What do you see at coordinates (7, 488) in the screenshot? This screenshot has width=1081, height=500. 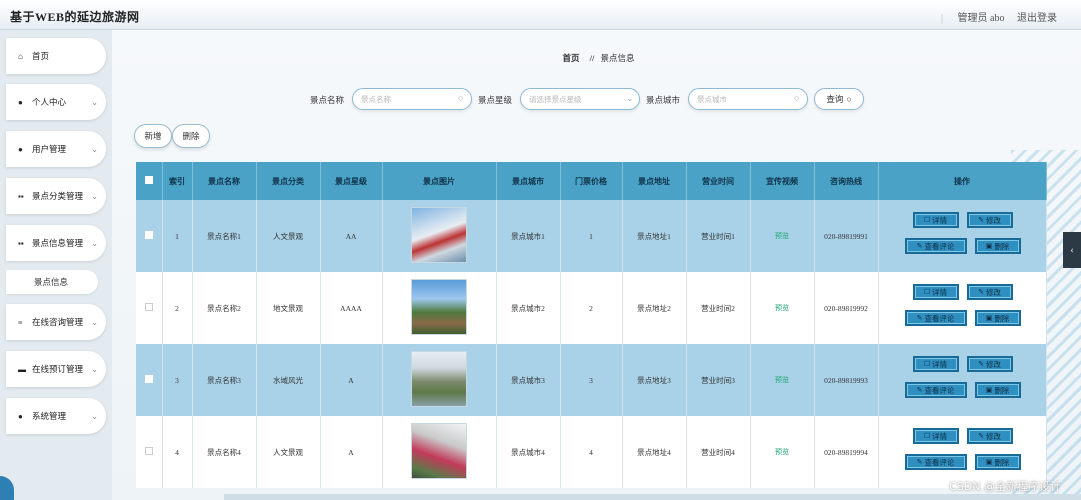 I see `decoration` at bounding box center [7, 488].